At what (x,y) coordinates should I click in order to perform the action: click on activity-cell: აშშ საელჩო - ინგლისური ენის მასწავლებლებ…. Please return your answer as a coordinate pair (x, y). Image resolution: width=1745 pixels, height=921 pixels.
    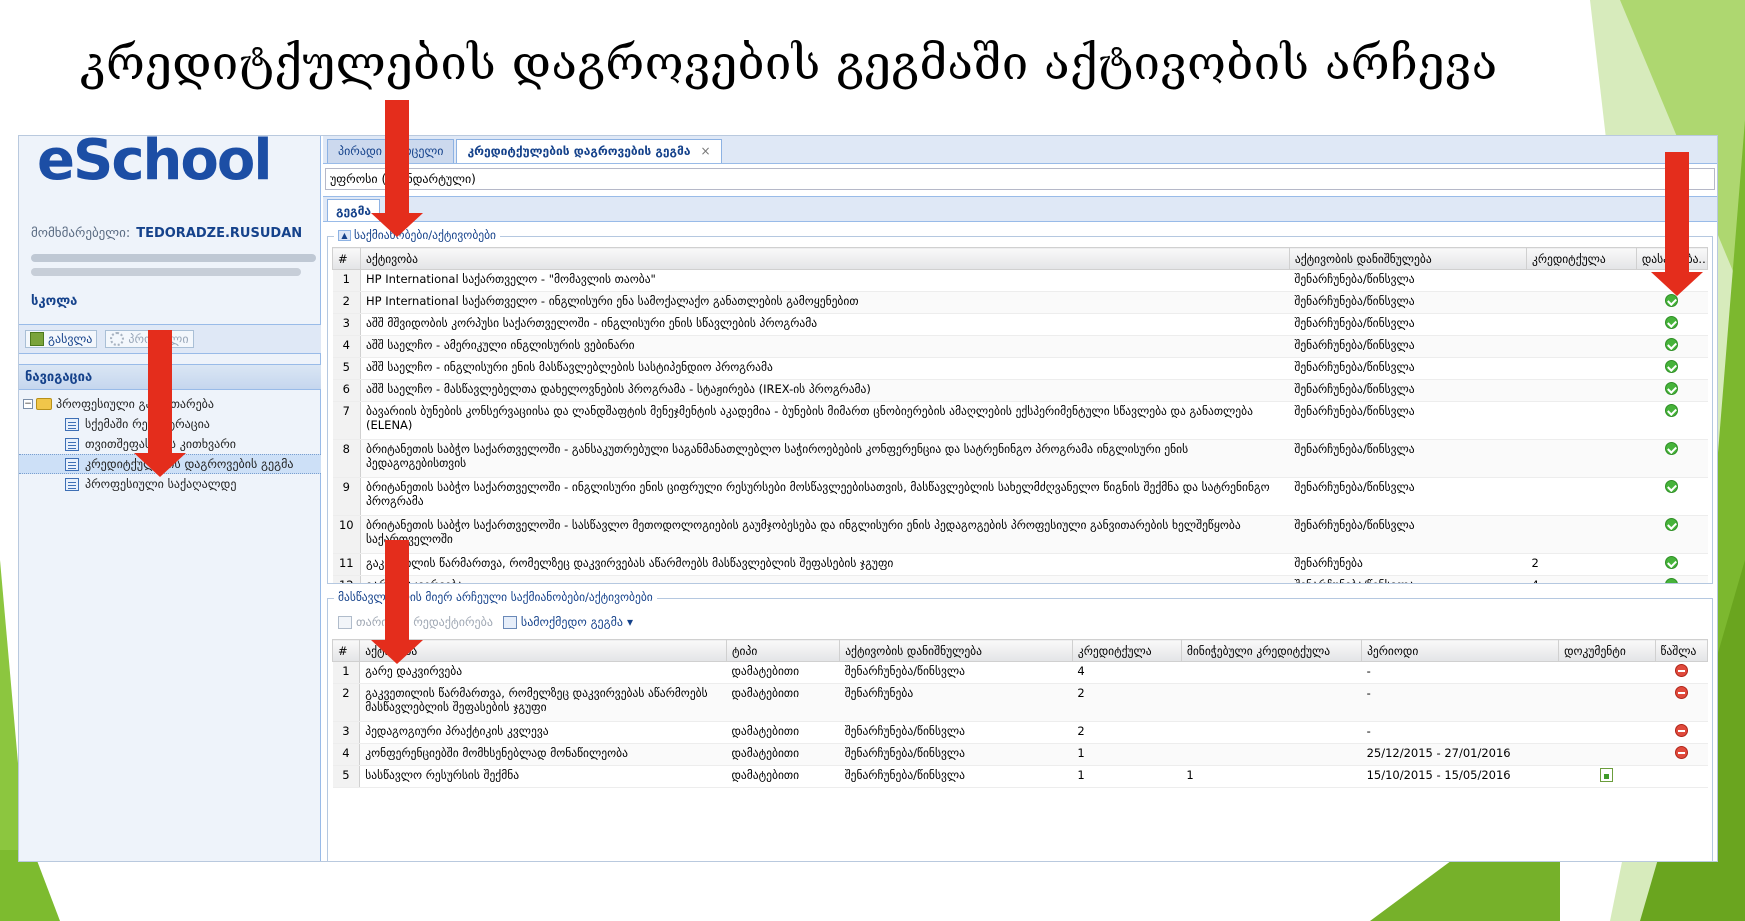
    Looking at the image, I should click on (825, 368).